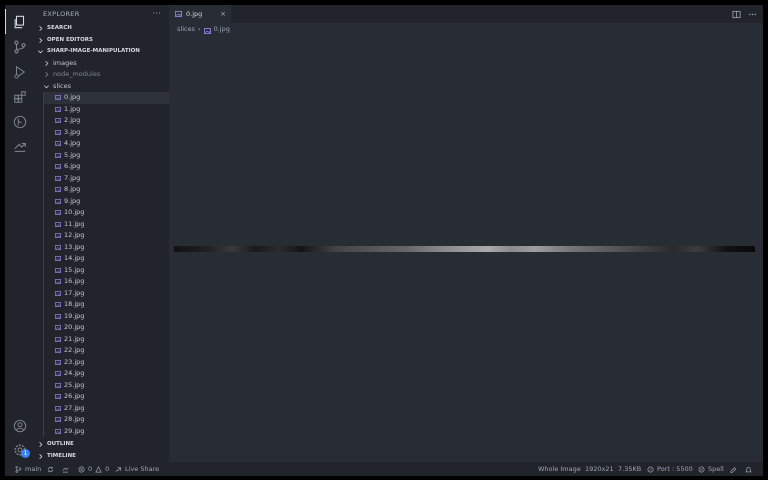 Image resolution: width=768 pixels, height=480 pixels. Describe the element at coordinates (106, 179) in the screenshot. I see `file-item: 7.jpg` at that location.